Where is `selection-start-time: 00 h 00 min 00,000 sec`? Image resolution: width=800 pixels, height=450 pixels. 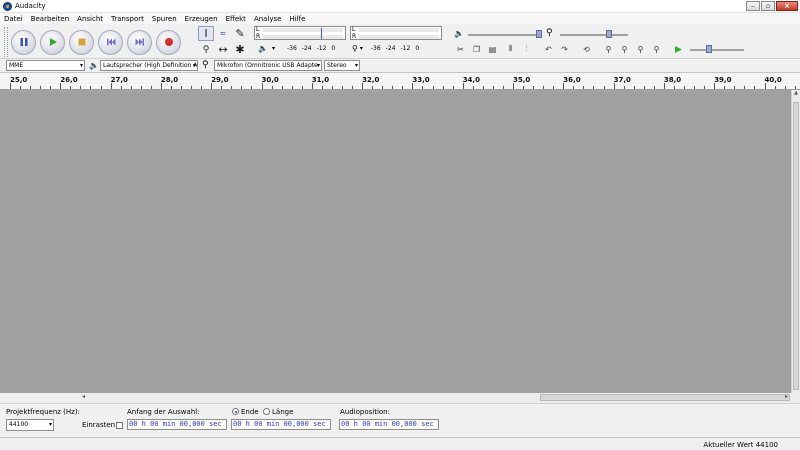 selection-start-time: 00 h 00 min 00,000 sec is located at coordinates (177, 424).